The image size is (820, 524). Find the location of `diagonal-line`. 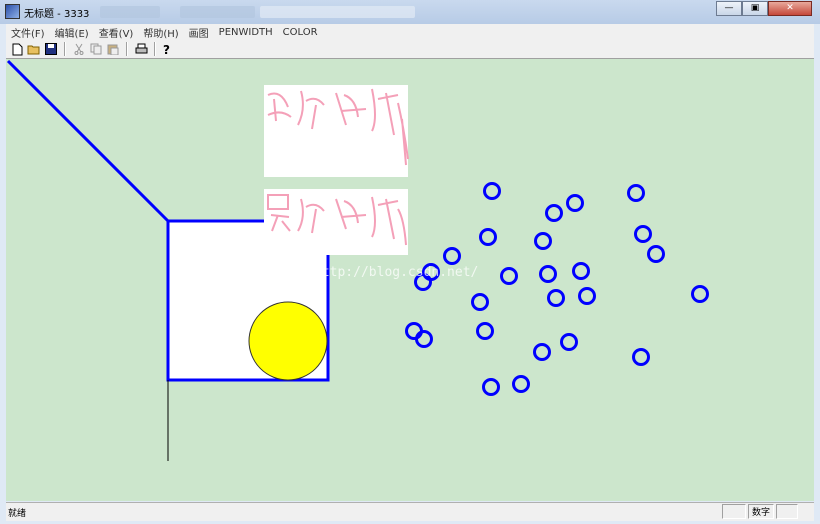

diagonal-line is located at coordinates (88, 141).